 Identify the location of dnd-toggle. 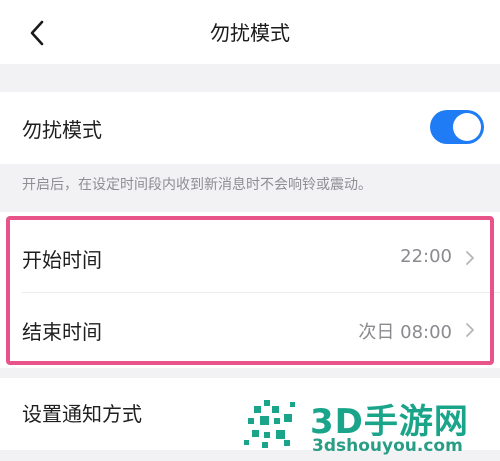
(457, 127).